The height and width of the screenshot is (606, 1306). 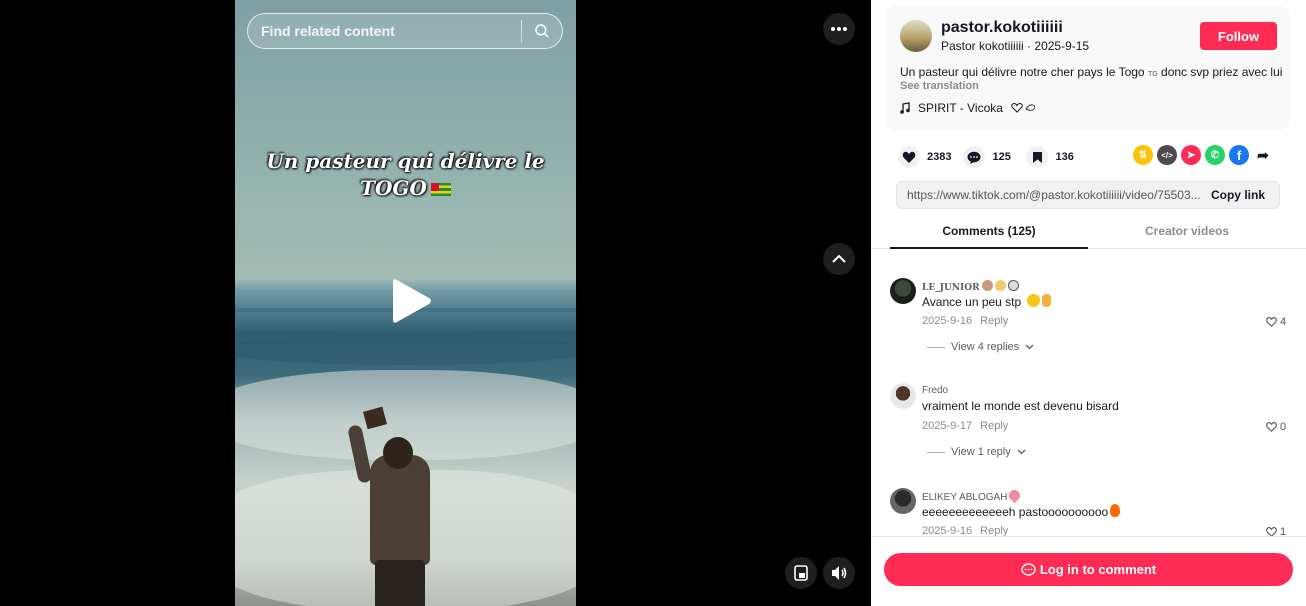 I want to click on overlay-line1: Un pasteur qui délivre le, so click(x=405, y=161).